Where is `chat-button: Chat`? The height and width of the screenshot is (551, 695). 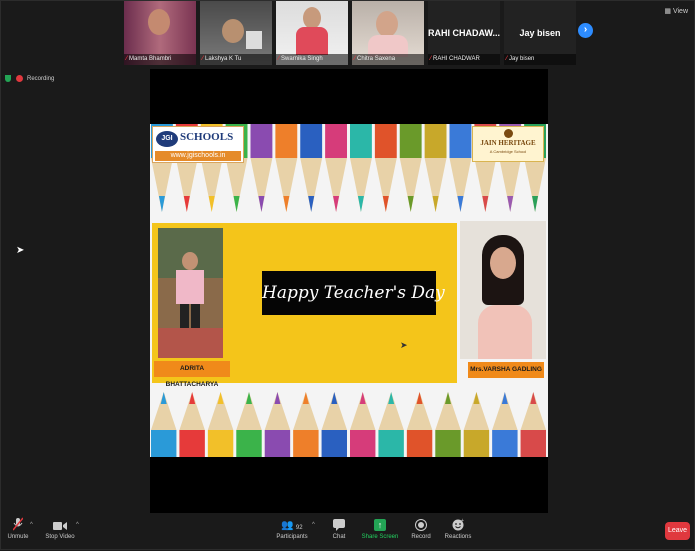
chat-button: Chat is located at coordinates (339, 527).